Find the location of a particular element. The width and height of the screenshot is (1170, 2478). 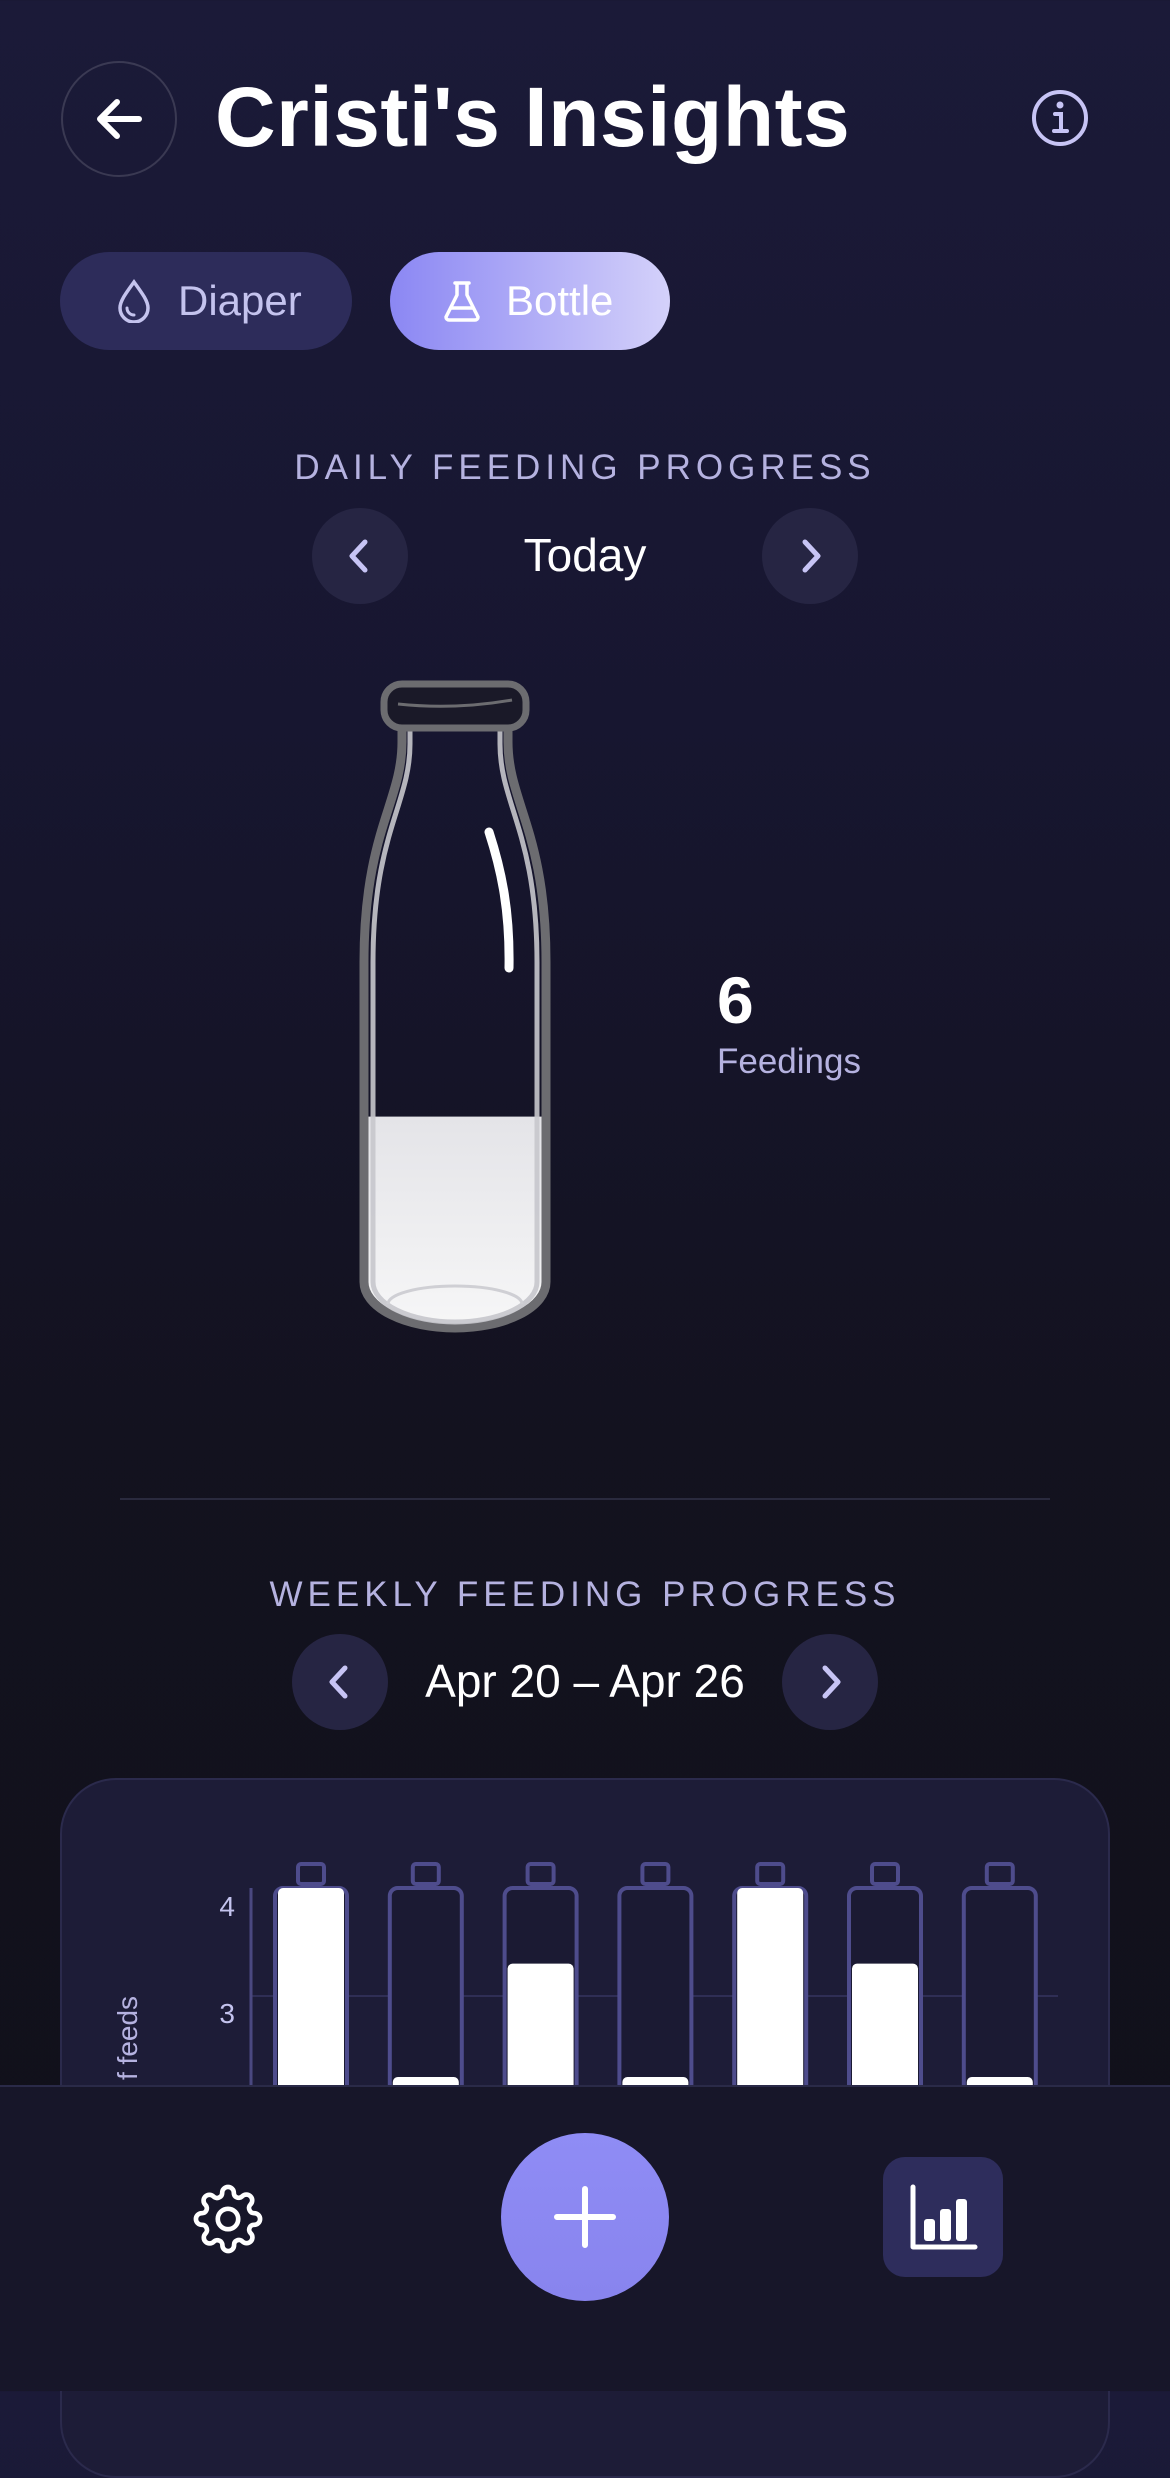

page-title: Cristi's Insights is located at coordinates (533, 117).